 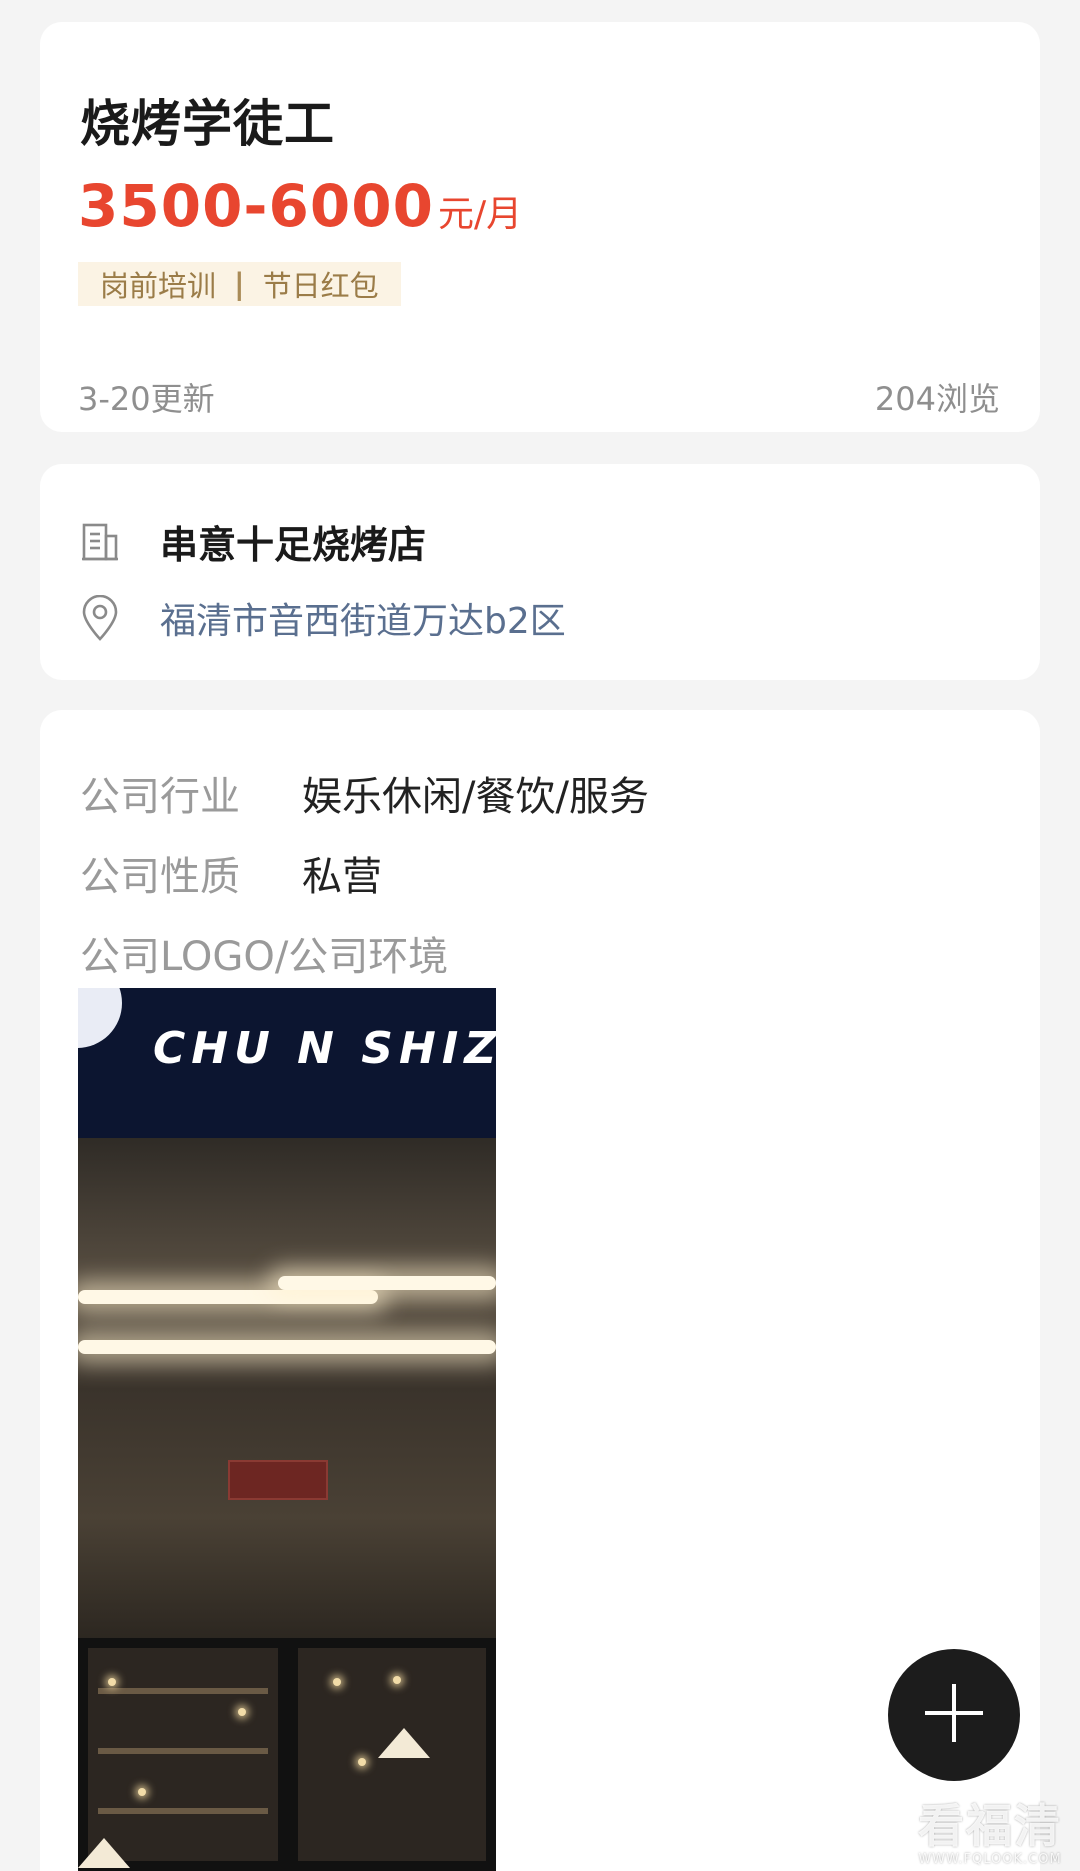 What do you see at coordinates (293, 545) in the screenshot?
I see `company-name: 串意十足烧烤店` at bounding box center [293, 545].